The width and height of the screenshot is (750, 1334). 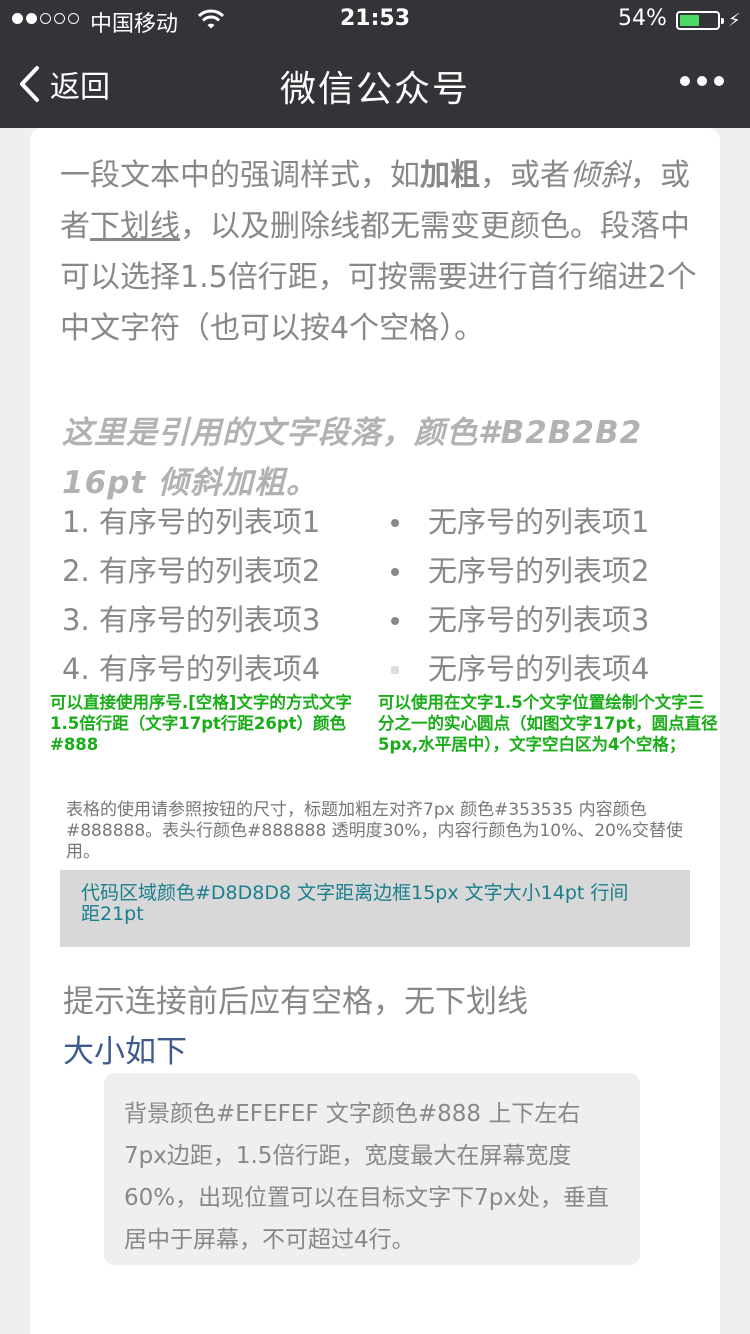 I want to click on tip-link: 大小如下, so click(x=125, y=1052).